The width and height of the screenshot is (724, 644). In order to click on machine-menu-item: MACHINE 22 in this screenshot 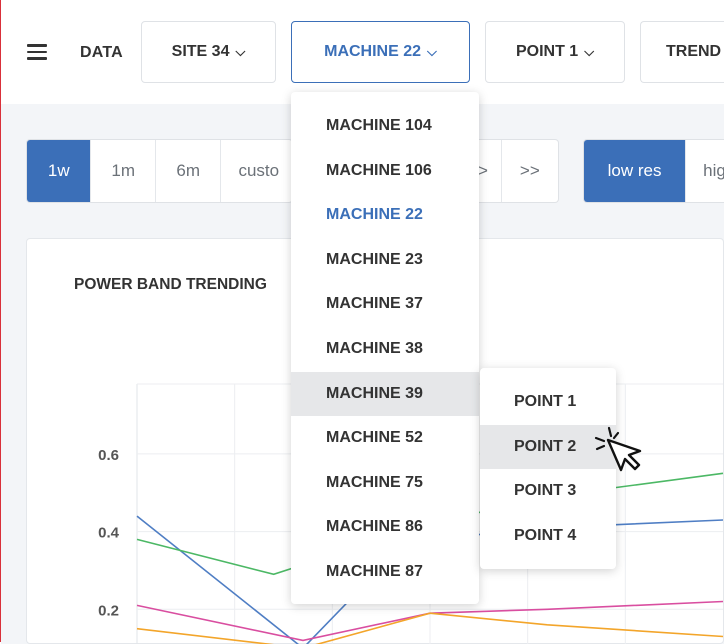, I will do `click(385, 215)`.